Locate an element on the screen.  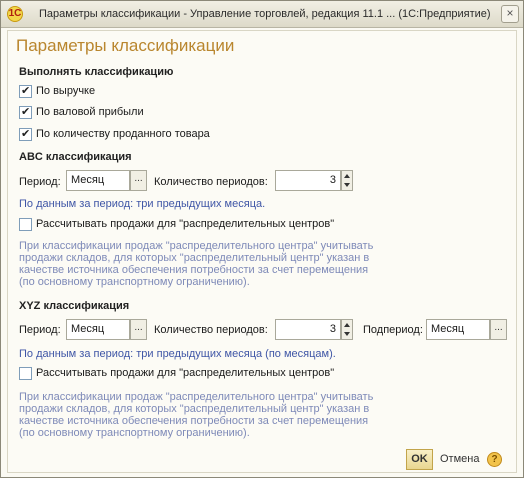
xyz-count-label: Количество периодов: is located at coordinates (211, 330).